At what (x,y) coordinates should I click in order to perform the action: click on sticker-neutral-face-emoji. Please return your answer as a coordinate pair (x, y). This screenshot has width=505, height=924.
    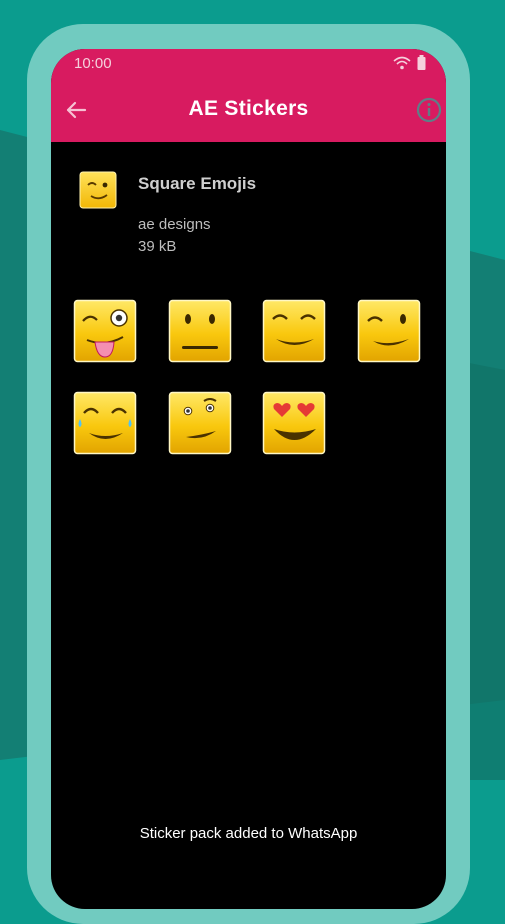
    Looking at the image, I should click on (200, 331).